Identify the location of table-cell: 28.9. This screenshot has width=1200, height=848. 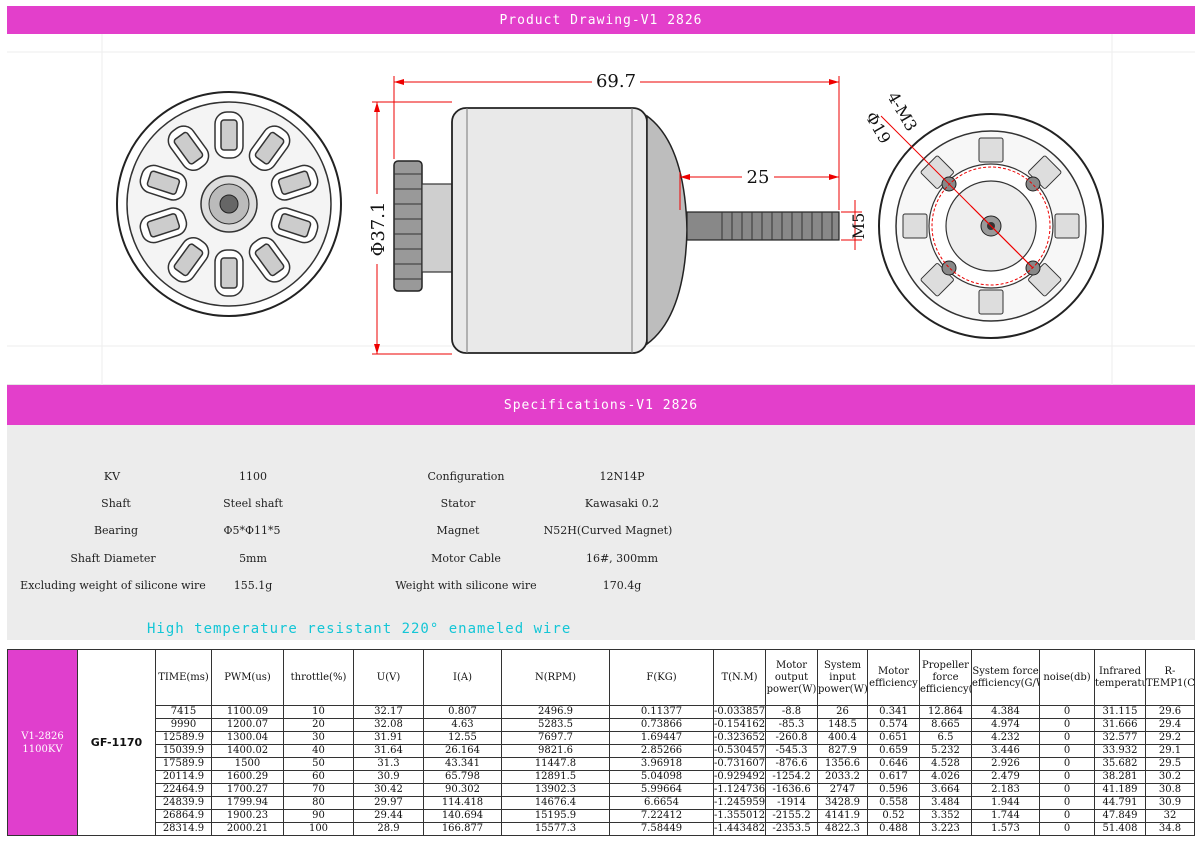
(388, 829).